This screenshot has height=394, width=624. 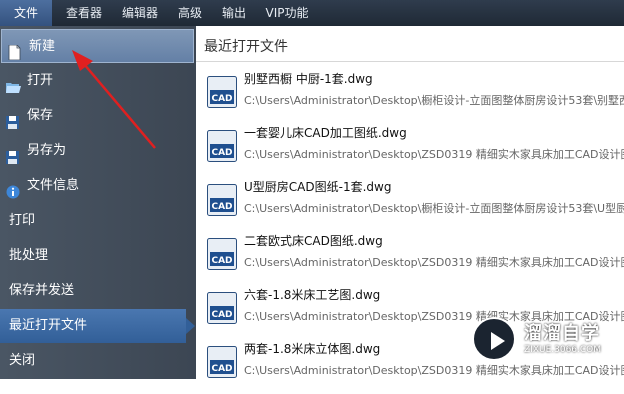 I want to click on file-name: U型厨房CAD图纸-1套.dwg, so click(x=318, y=187).